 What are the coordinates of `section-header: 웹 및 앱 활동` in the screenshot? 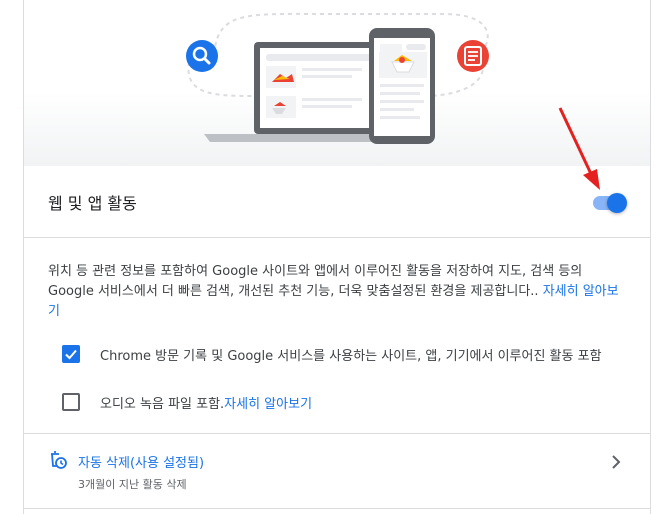 It's located at (337, 202).